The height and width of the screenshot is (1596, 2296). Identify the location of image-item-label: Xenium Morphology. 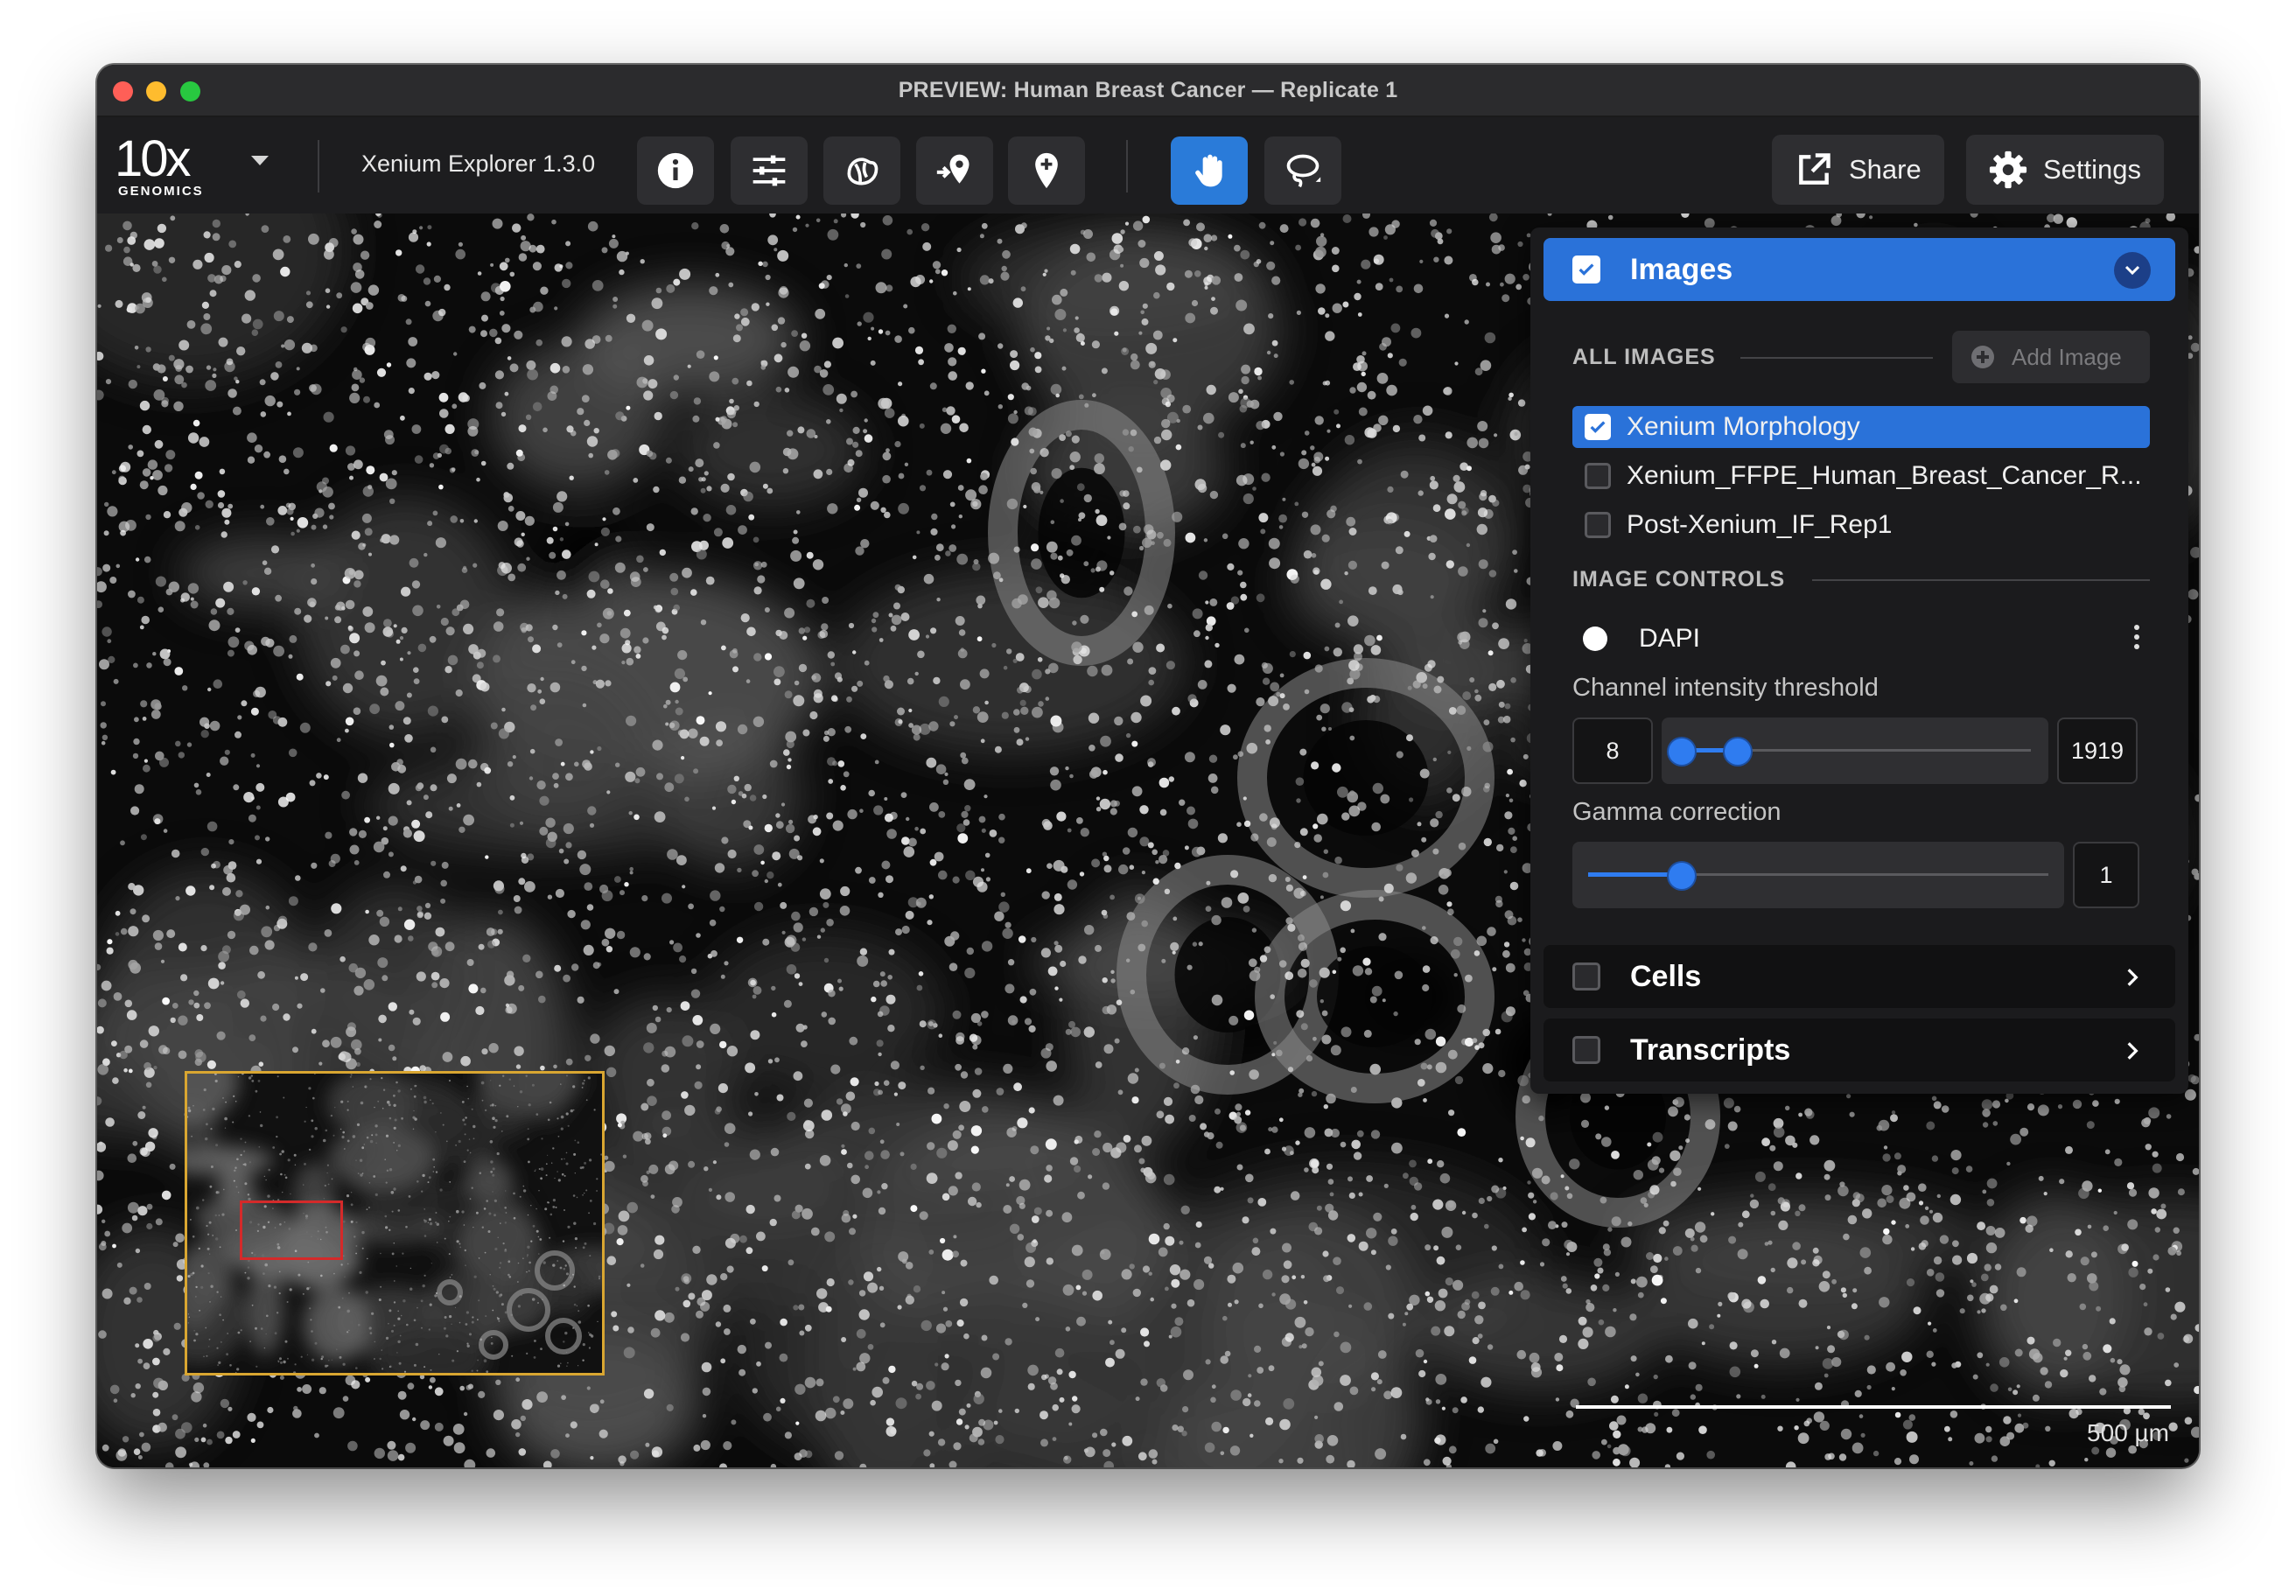
(1743, 426).